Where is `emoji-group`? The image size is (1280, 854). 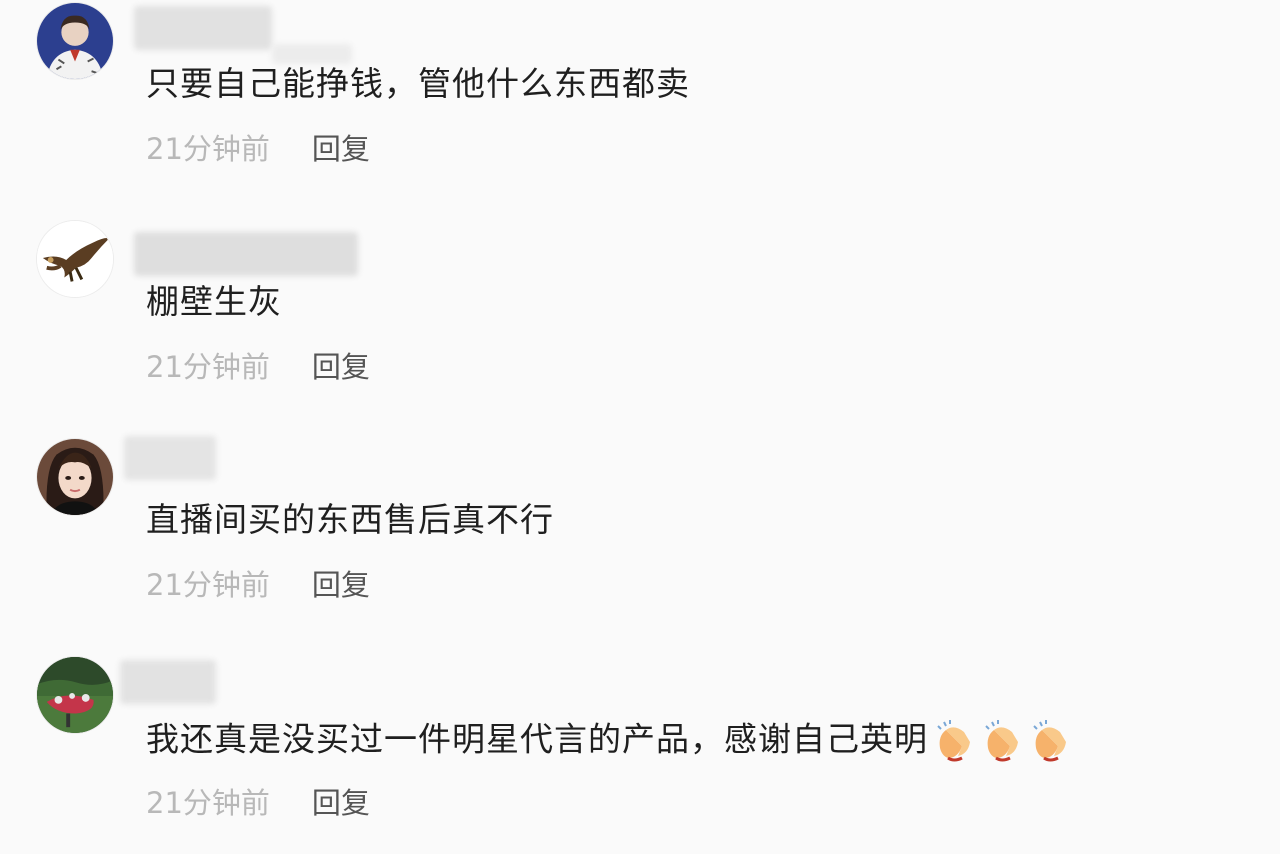
emoji-group is located at coordinates (1004, 741).